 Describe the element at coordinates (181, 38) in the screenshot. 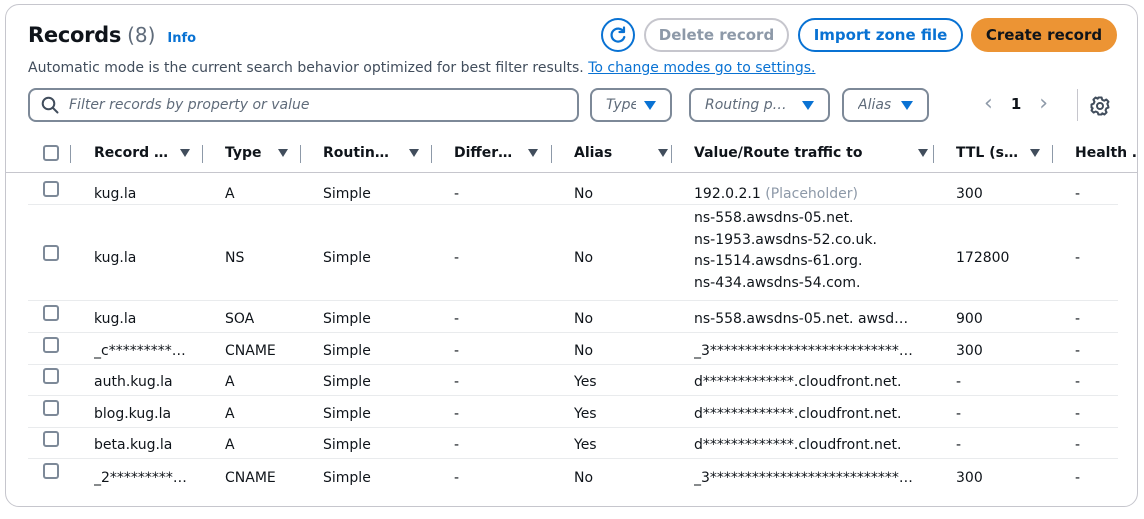

I see `info-link: Info` at that location.